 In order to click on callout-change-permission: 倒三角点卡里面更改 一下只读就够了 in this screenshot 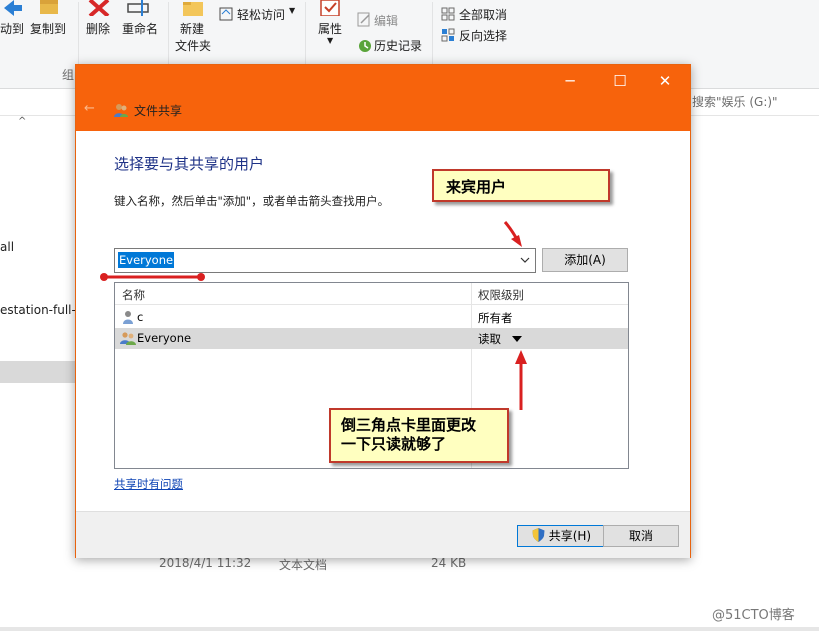, I will do `click(419, 435)`.